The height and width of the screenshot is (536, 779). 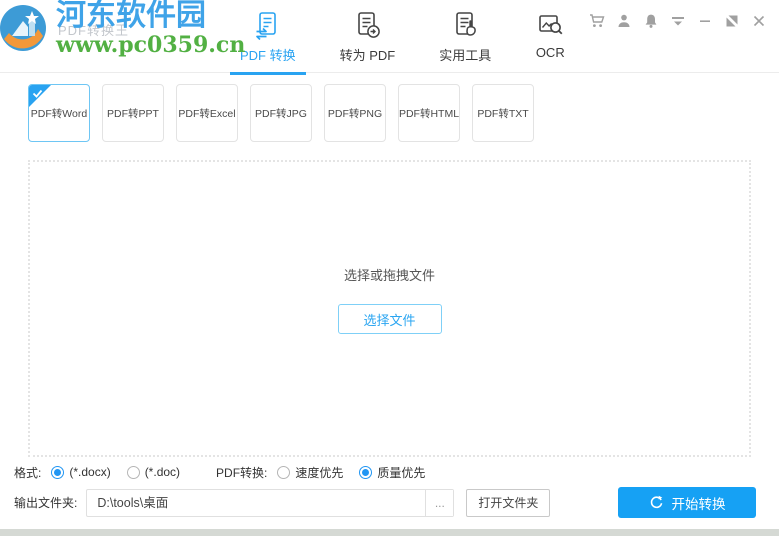 I want to click on format-label: 格式:, so click(x=28, y=472).